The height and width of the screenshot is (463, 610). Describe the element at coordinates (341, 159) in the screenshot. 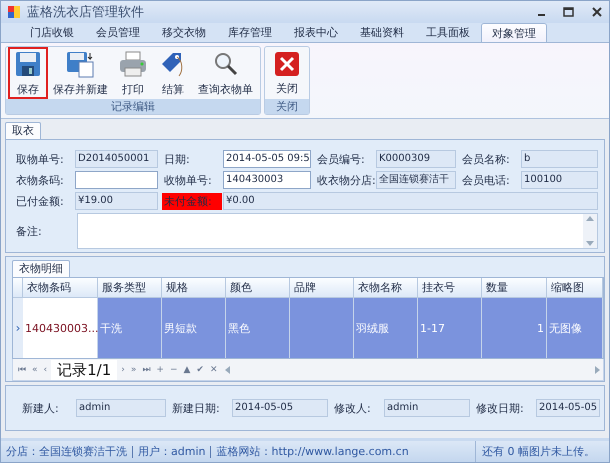

I see `field-label: 会员编号:` at that location.